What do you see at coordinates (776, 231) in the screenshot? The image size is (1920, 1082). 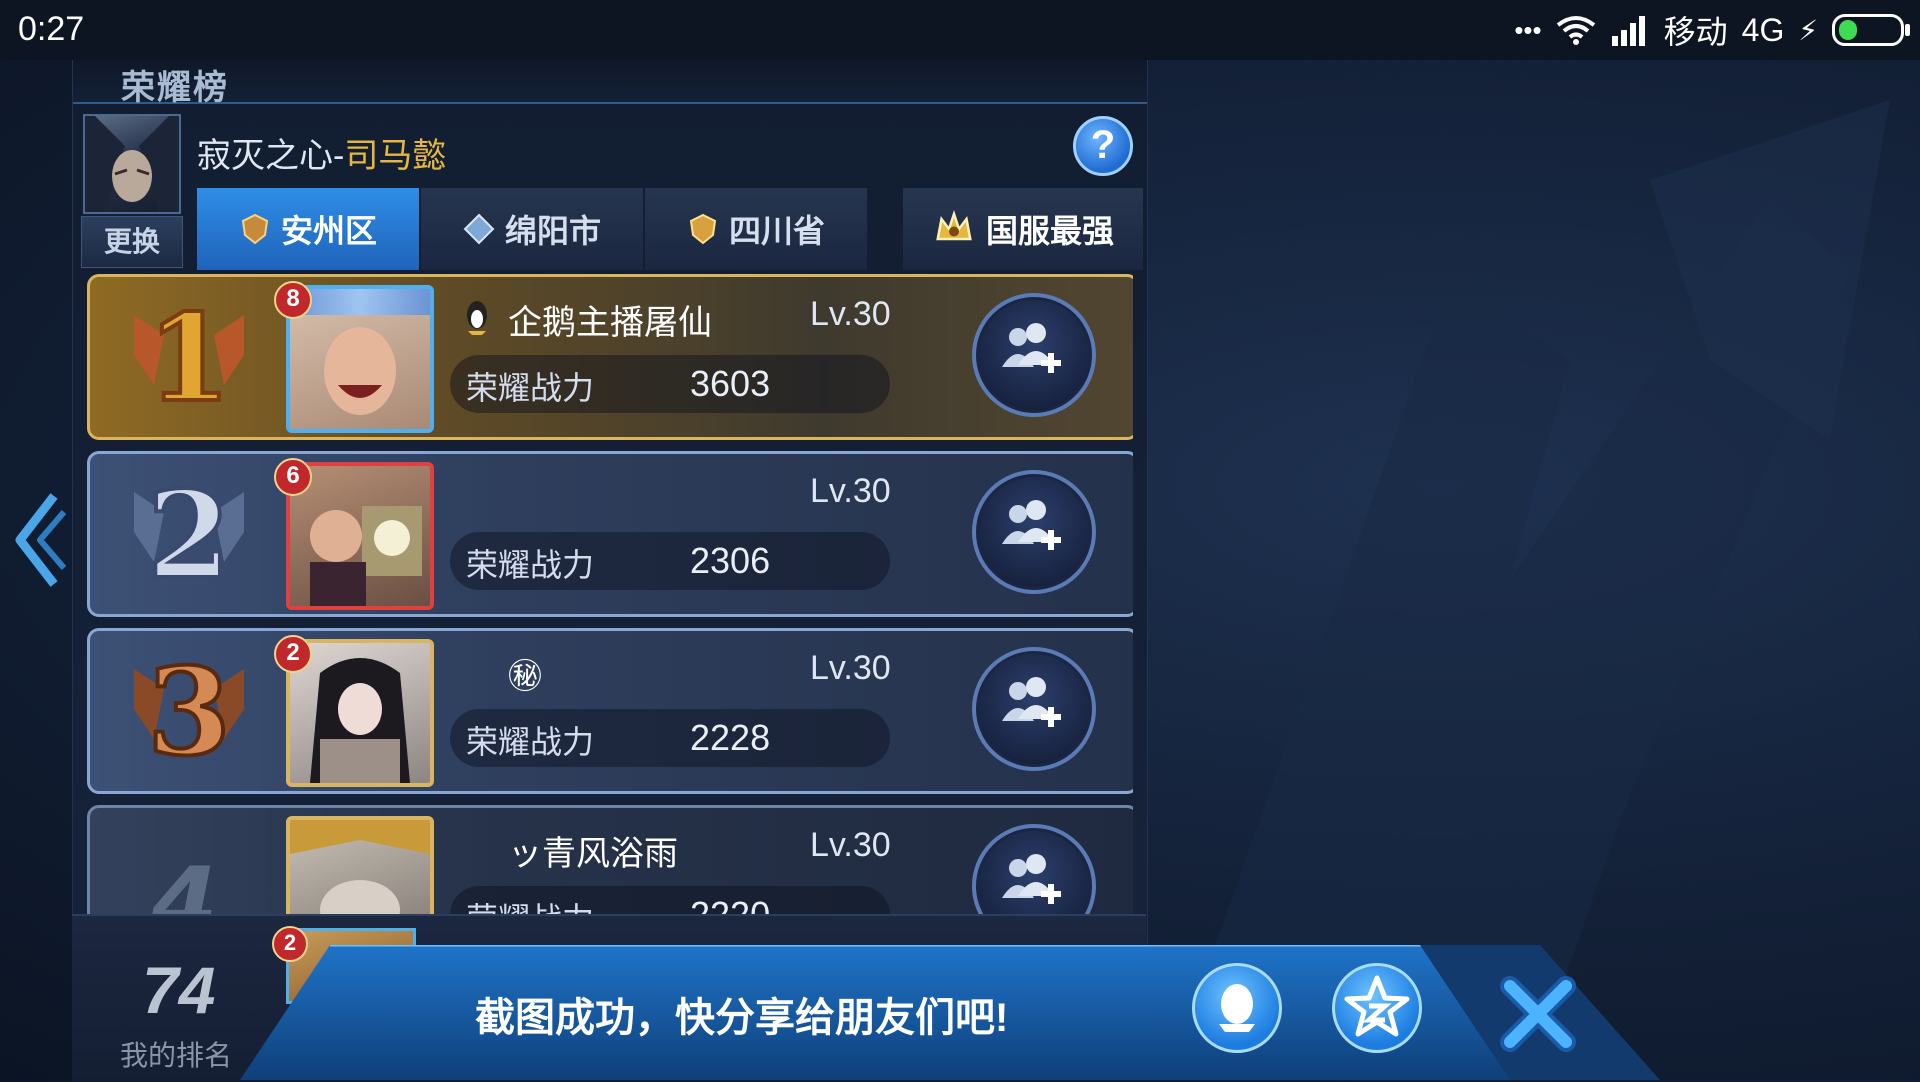 I see `tab-label: 四川省` at bounding box center [776, 231].